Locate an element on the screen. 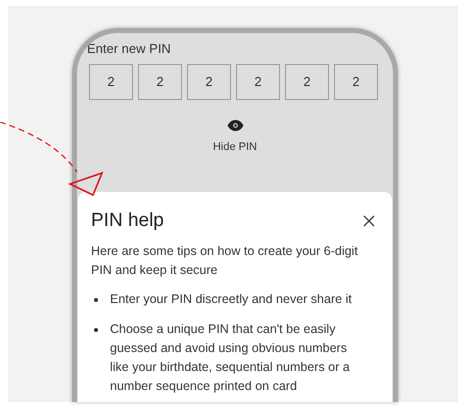  sheet-title: PIN help is located at coordinates (127, 220).